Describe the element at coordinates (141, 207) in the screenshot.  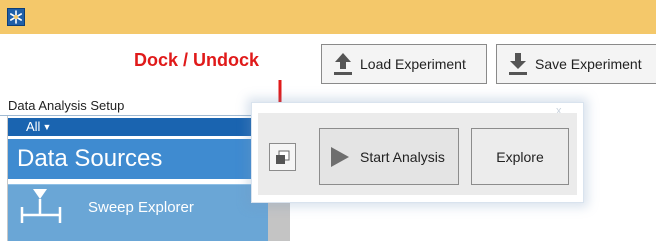
I see `sweep-explorer-label: Sweep Explorer` at that location.